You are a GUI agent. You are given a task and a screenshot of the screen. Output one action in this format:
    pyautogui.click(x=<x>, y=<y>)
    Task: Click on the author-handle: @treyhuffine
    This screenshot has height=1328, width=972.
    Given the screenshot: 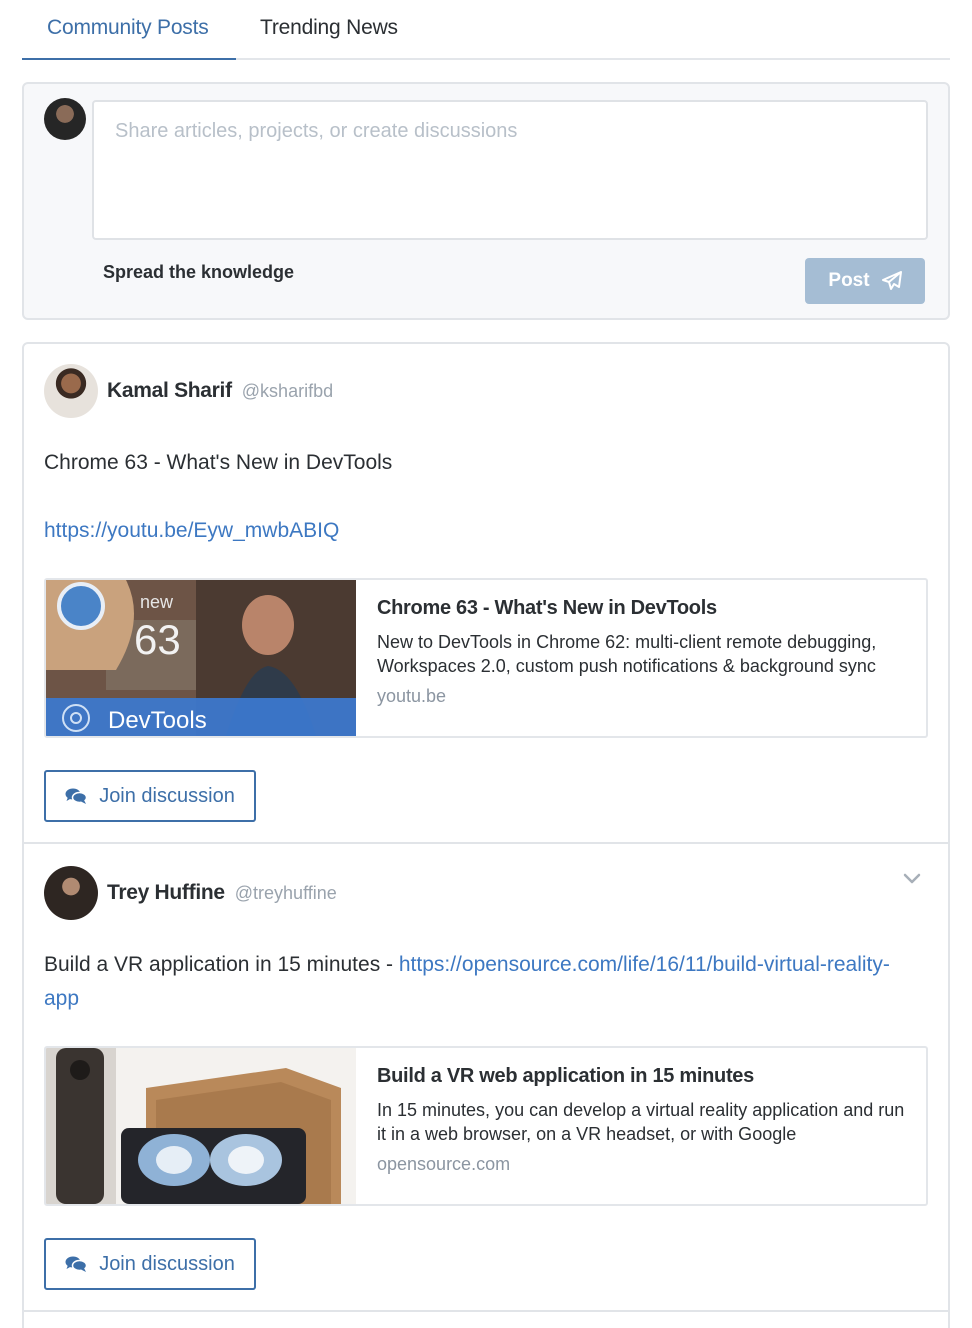 What is the action you would take?
    pyautogui.click(x=286, y=893)
    